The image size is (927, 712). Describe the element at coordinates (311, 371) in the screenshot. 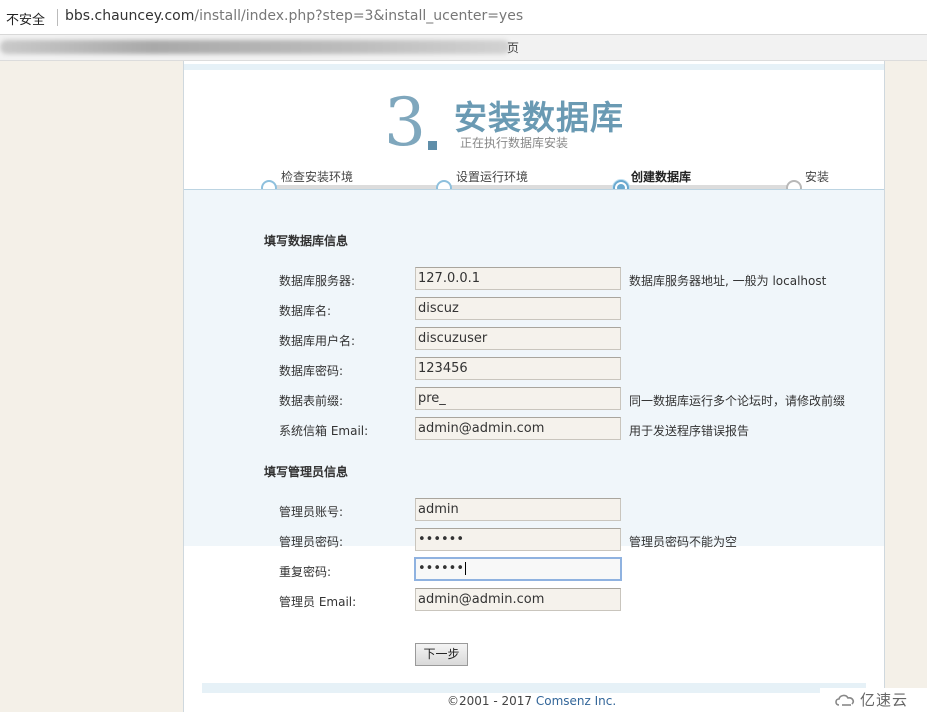

I see `db-password-label: 数据库密码:` at that location.